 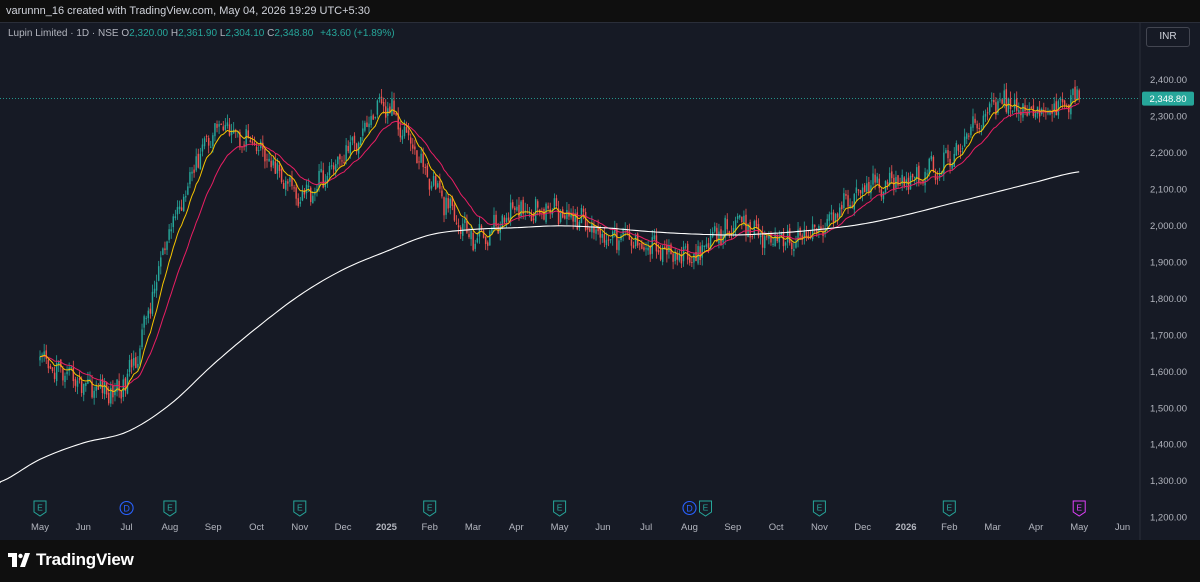 What do you see at coordinates (600, 561) in the screenshot?
I see `footer: TradingView` at bounding box center [600, 561].